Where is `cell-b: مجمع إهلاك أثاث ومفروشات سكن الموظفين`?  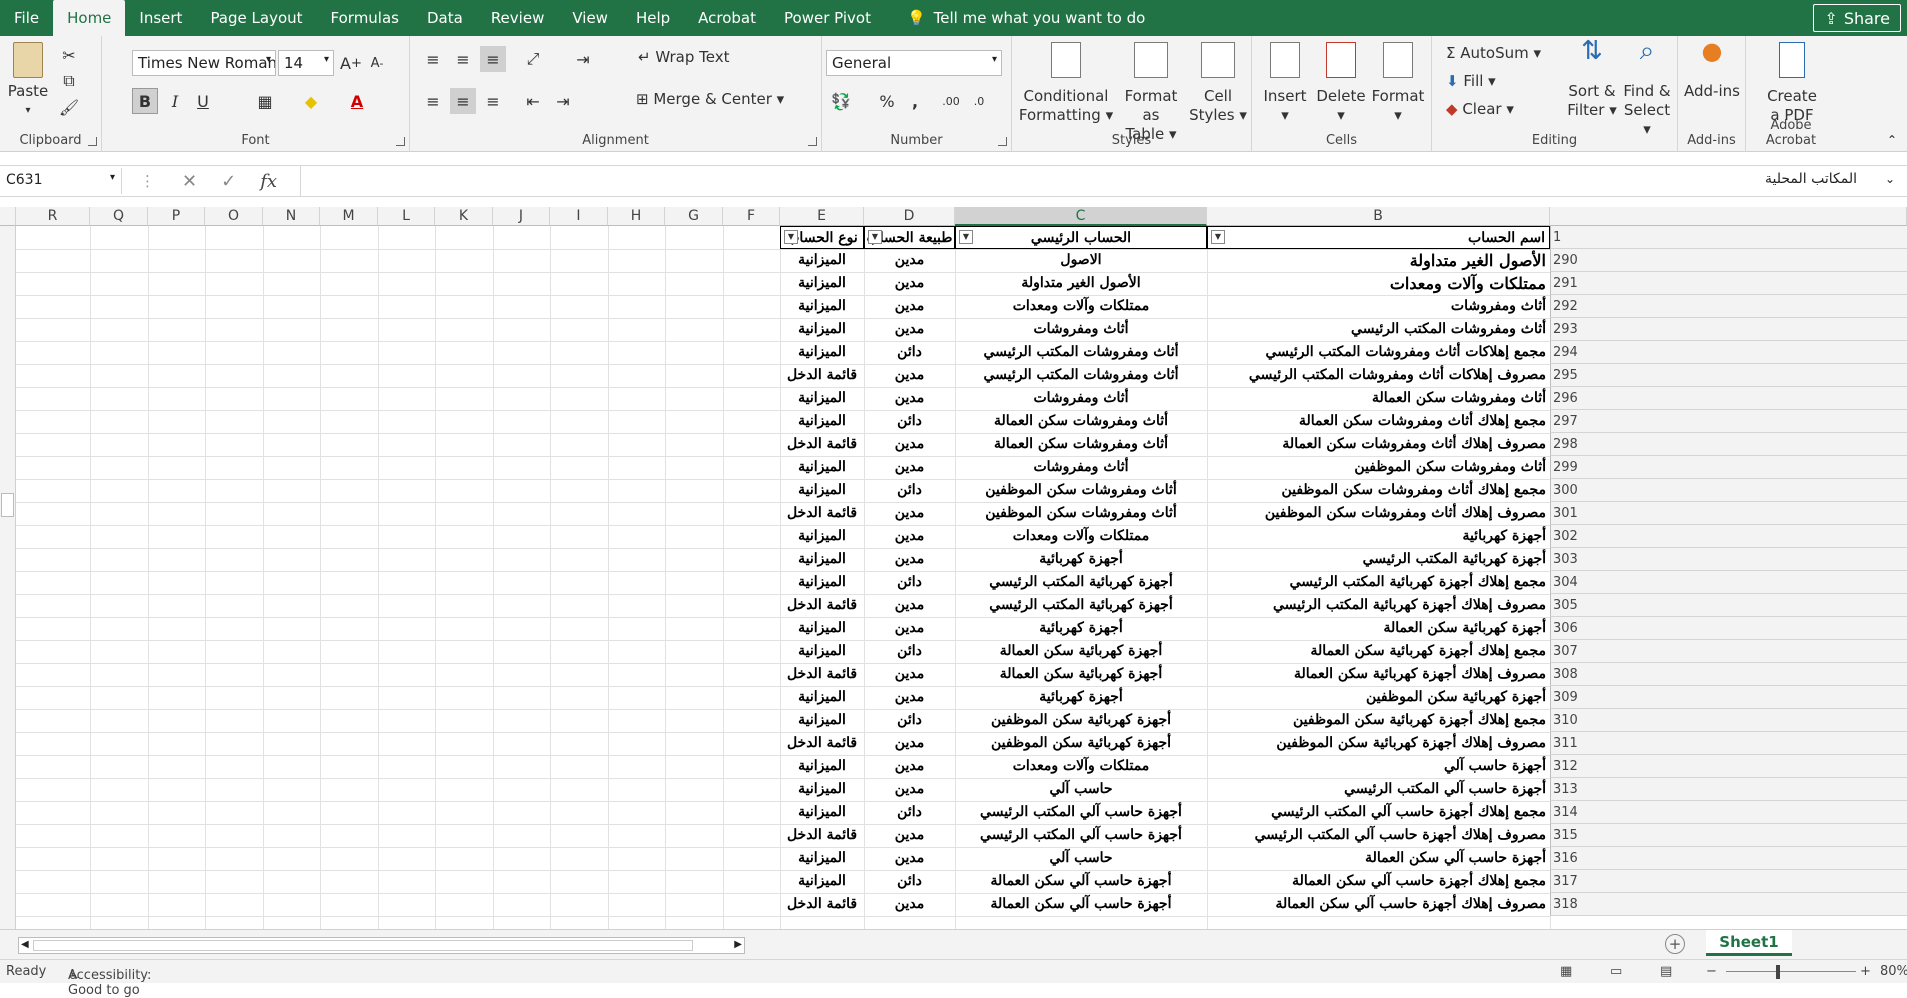
cell-b: مجمع إهلاك أثاث ومفروشات سكن الموظفين is located at coordinates (1378, 490).